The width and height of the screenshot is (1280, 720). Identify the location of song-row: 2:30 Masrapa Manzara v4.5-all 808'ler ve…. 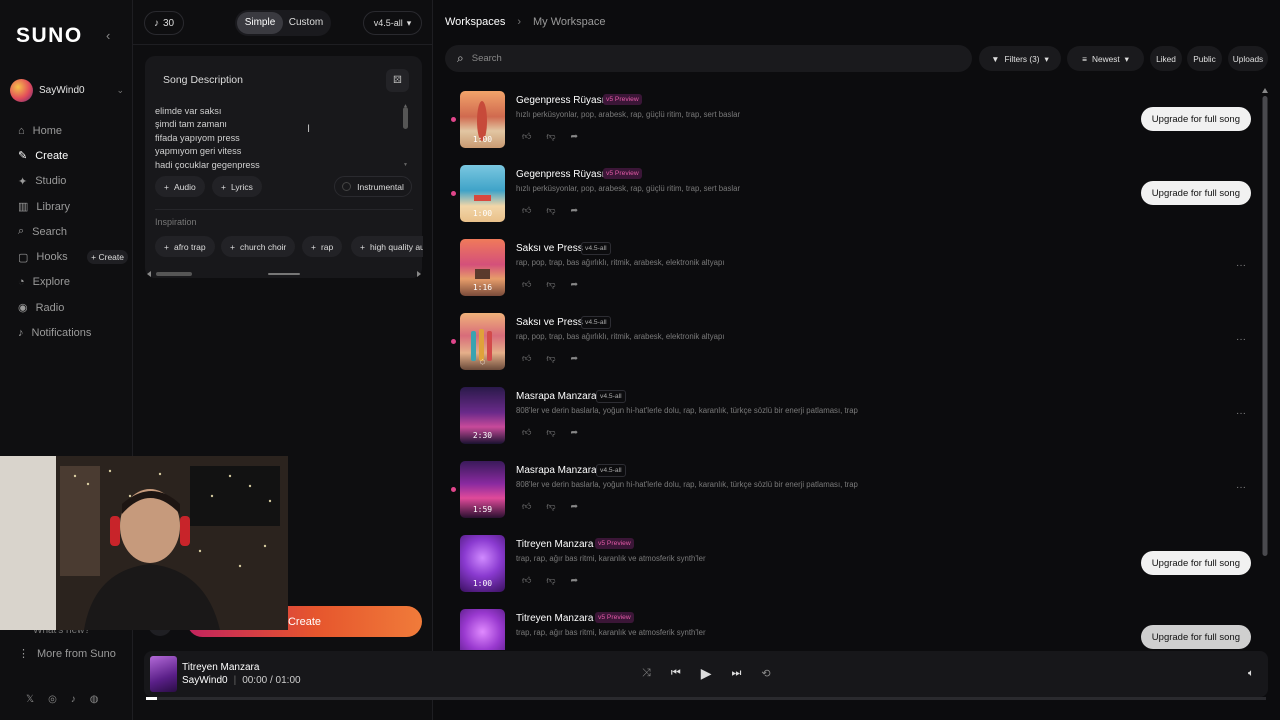
(855, 421).